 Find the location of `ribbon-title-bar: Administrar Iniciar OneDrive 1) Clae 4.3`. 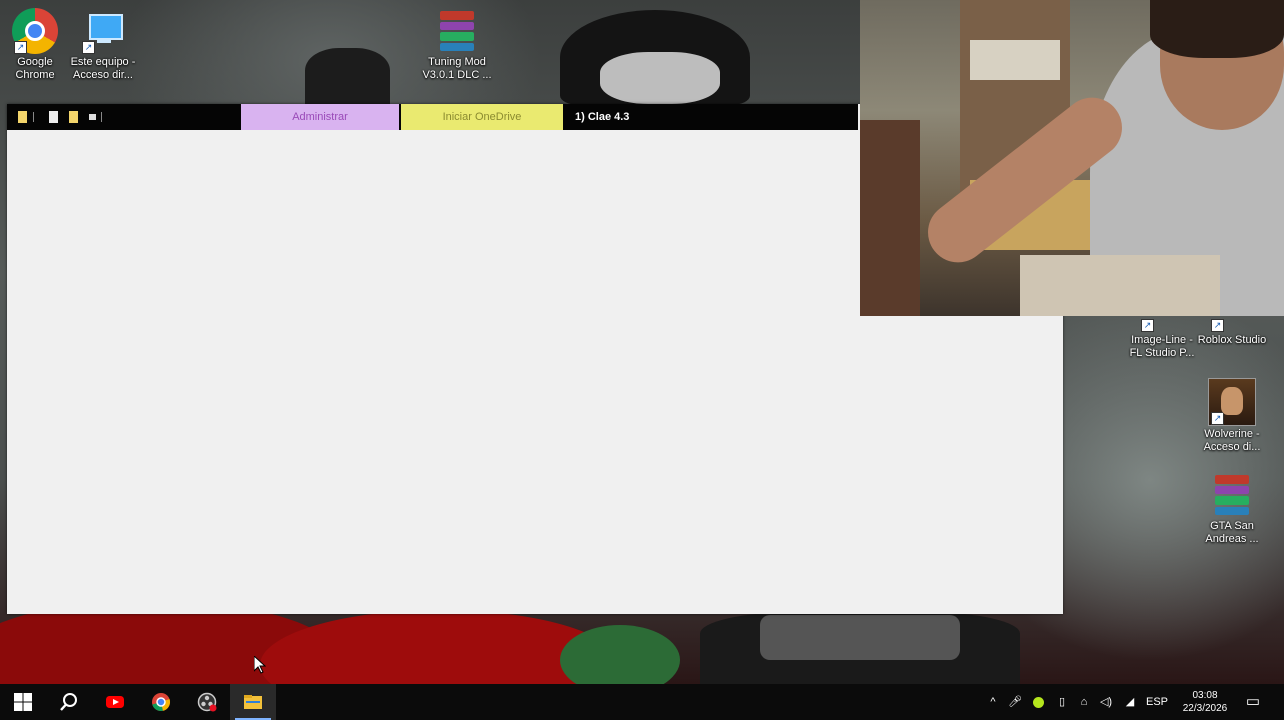

ribbon-title-bar: Administrar Iniciar OneDrive 1) Clae 4.3 is located at coordinates (432, 117).